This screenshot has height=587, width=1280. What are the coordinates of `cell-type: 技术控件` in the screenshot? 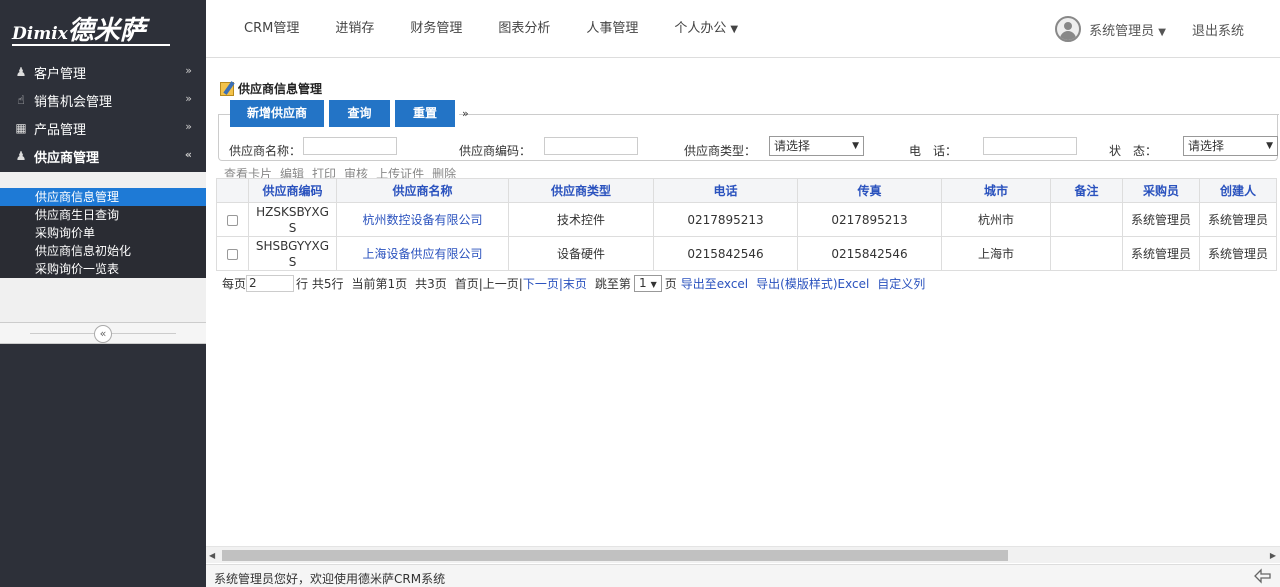 It's located at (581, 219).